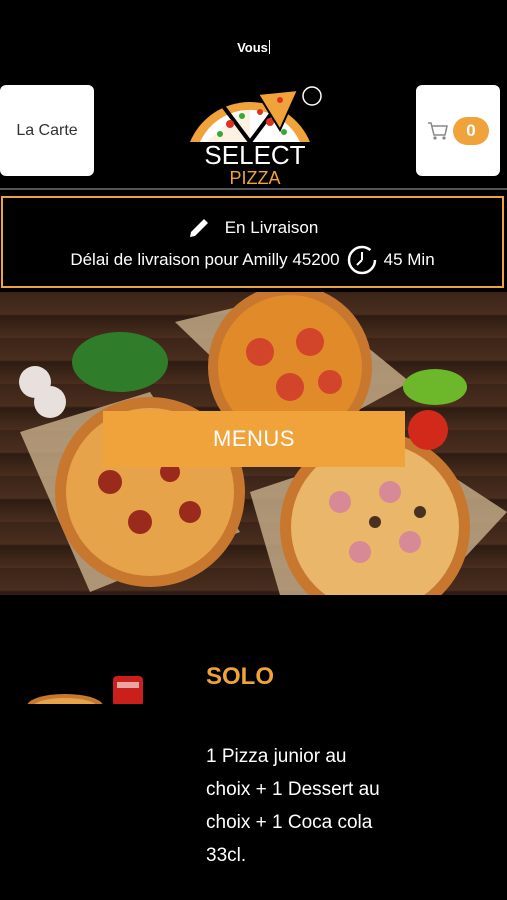 This screenshot has height=900, width=507. I want to click on pizza-and-can-thumbnail, so click(85, 690).